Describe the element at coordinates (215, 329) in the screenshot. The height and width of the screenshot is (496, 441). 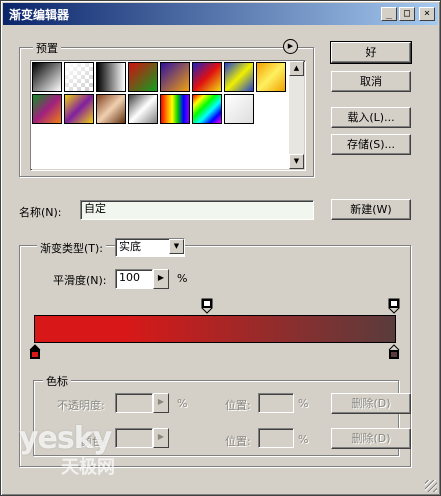
I see `gradient-preview-bar` at that location.